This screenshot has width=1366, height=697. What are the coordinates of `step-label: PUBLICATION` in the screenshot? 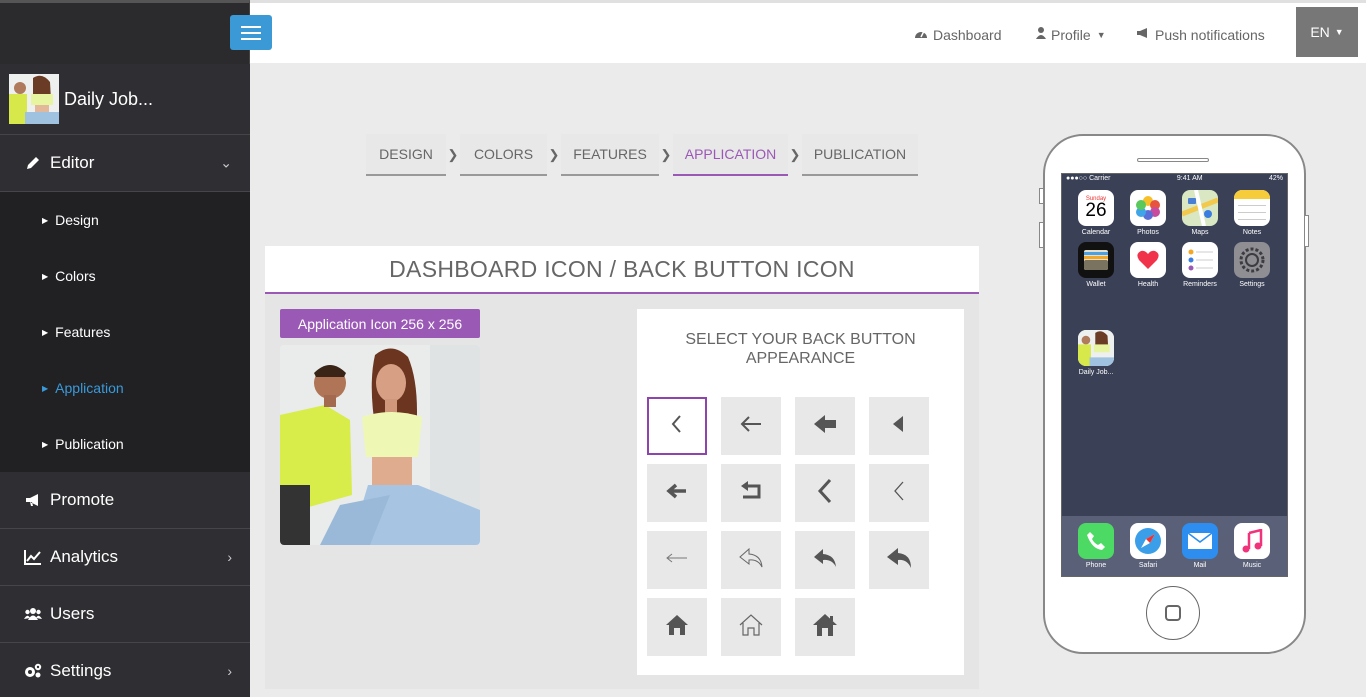 It's located at (860, 154).